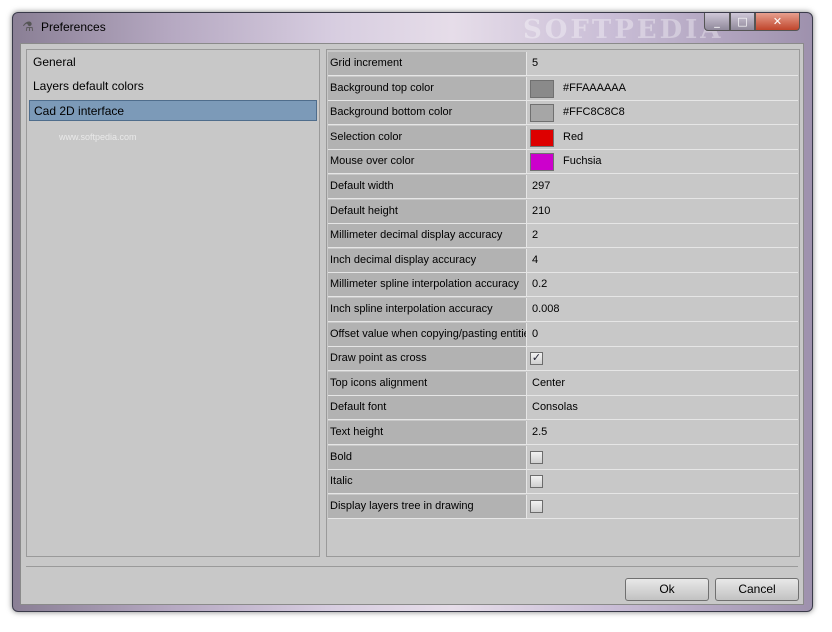 The height and width of the screenshot is (632, 832). I want to click on property-row: Inch spline interpolation accuracy 0.008, so click(563, 310).